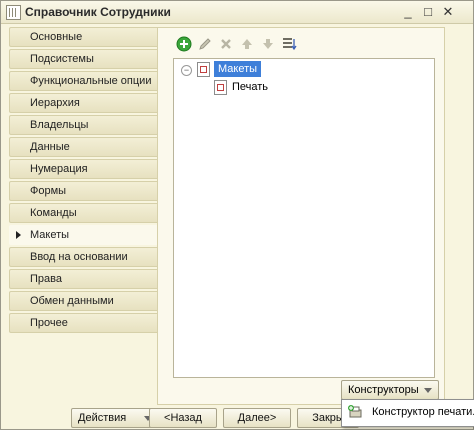 This screenshot has height=430, width=474. What do you see at coordinates (18, 235) in the screenshot?
I see `active-marker-icon` at bounding box center [18, 235].